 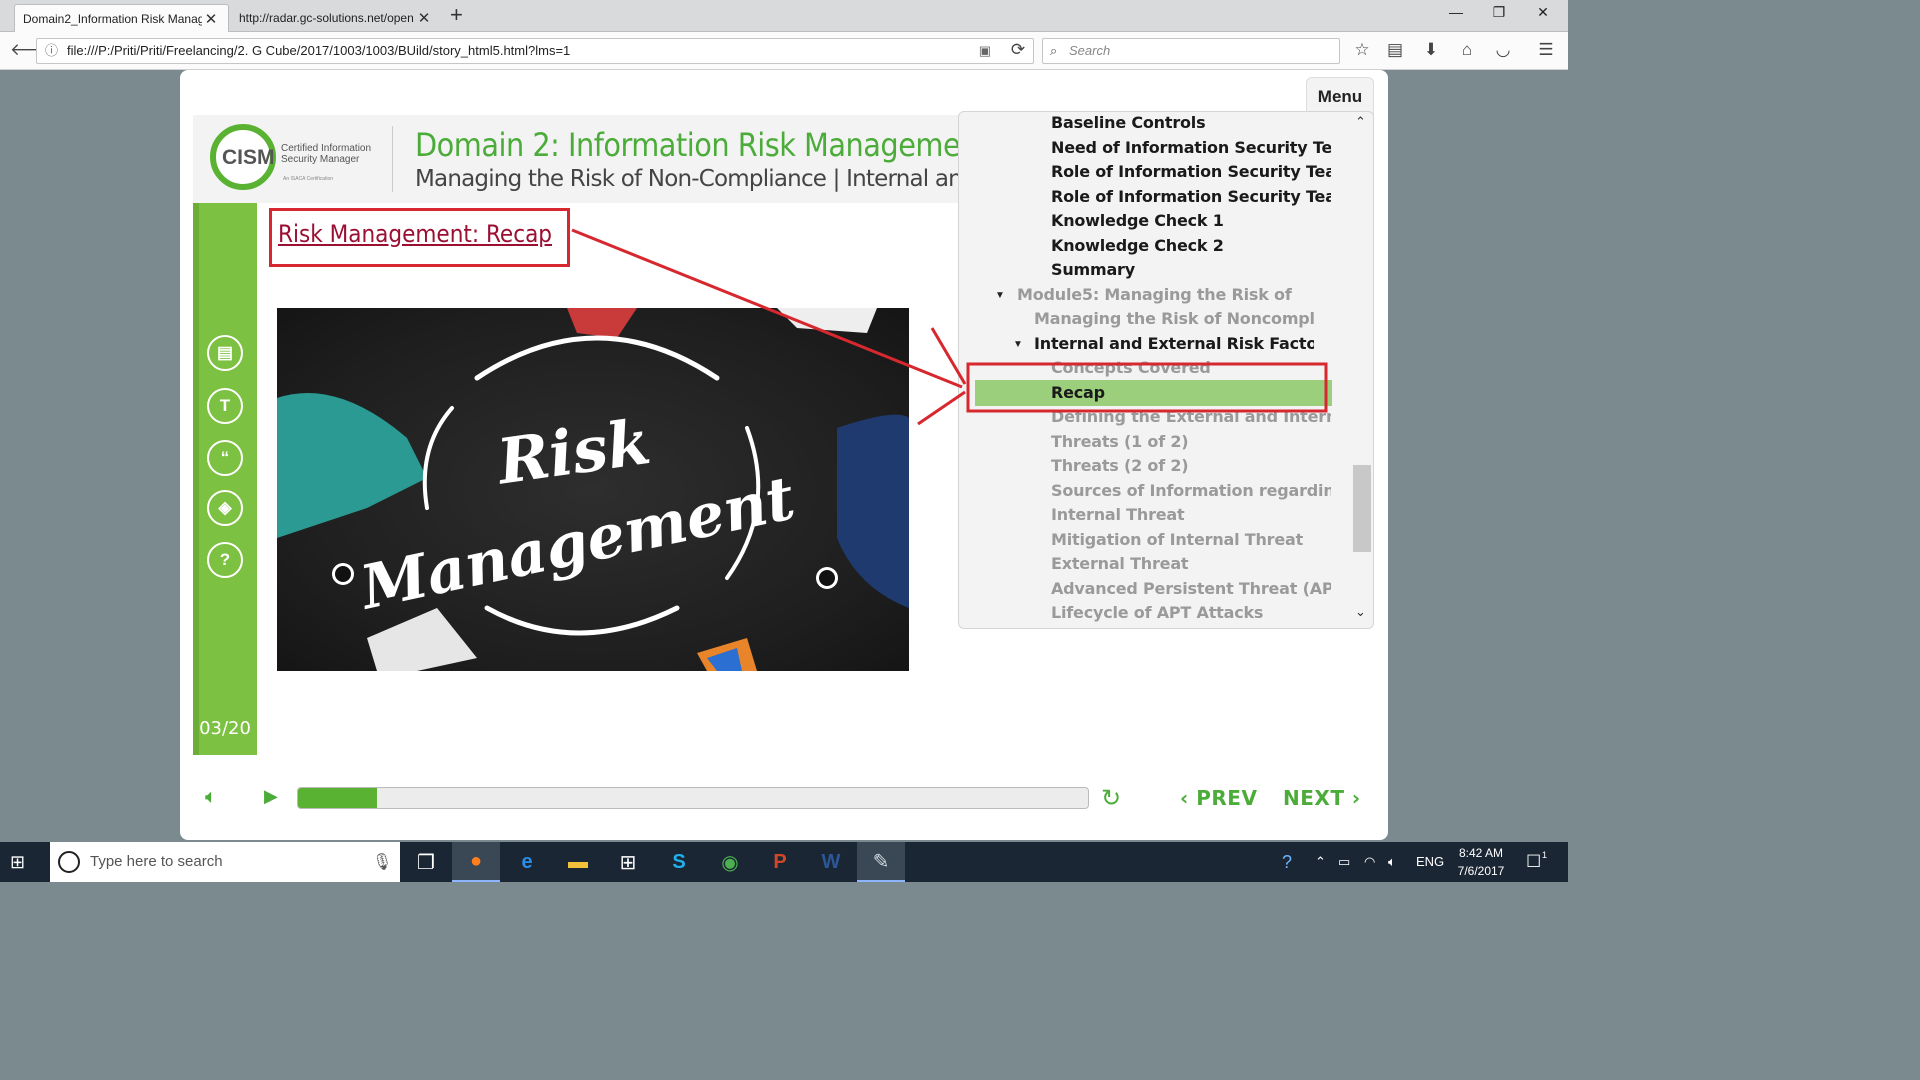 I want to click on reader-view-icon: ▣, so click(x=985, y=51).